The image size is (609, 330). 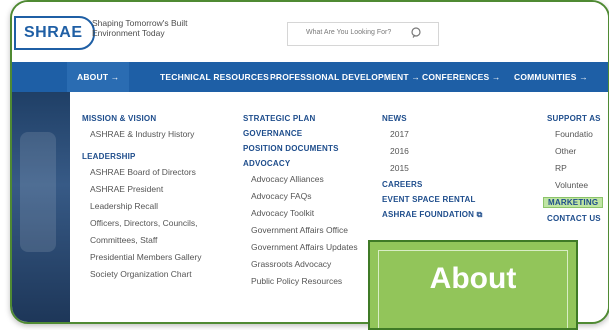 I want to click on nav-conferences: CONFERENCES →, so click(x=461, y=77).